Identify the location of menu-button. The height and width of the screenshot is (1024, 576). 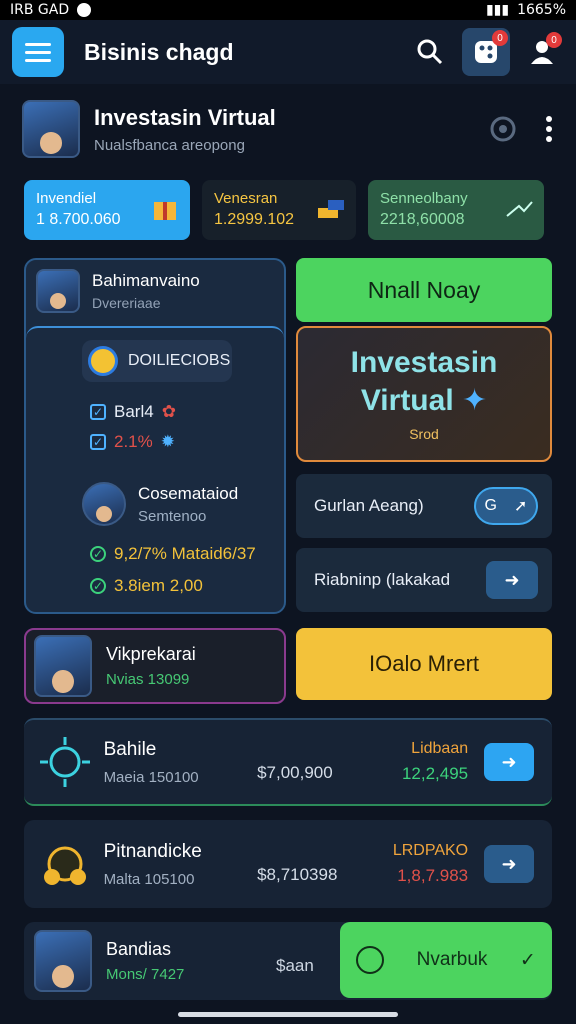
(38, 52).